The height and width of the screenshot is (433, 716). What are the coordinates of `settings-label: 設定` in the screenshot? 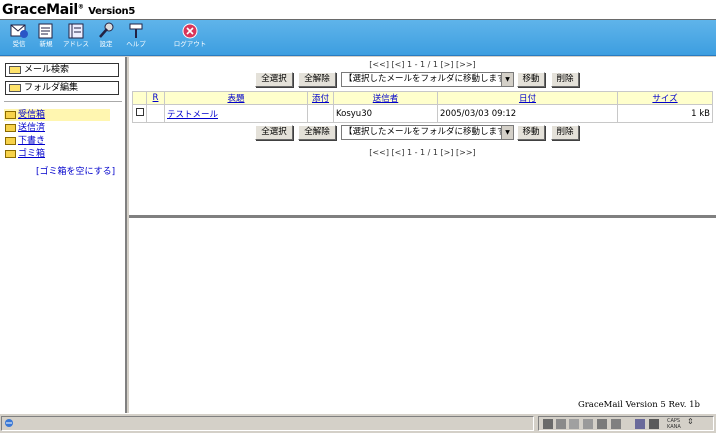 It's located at (106, 44).